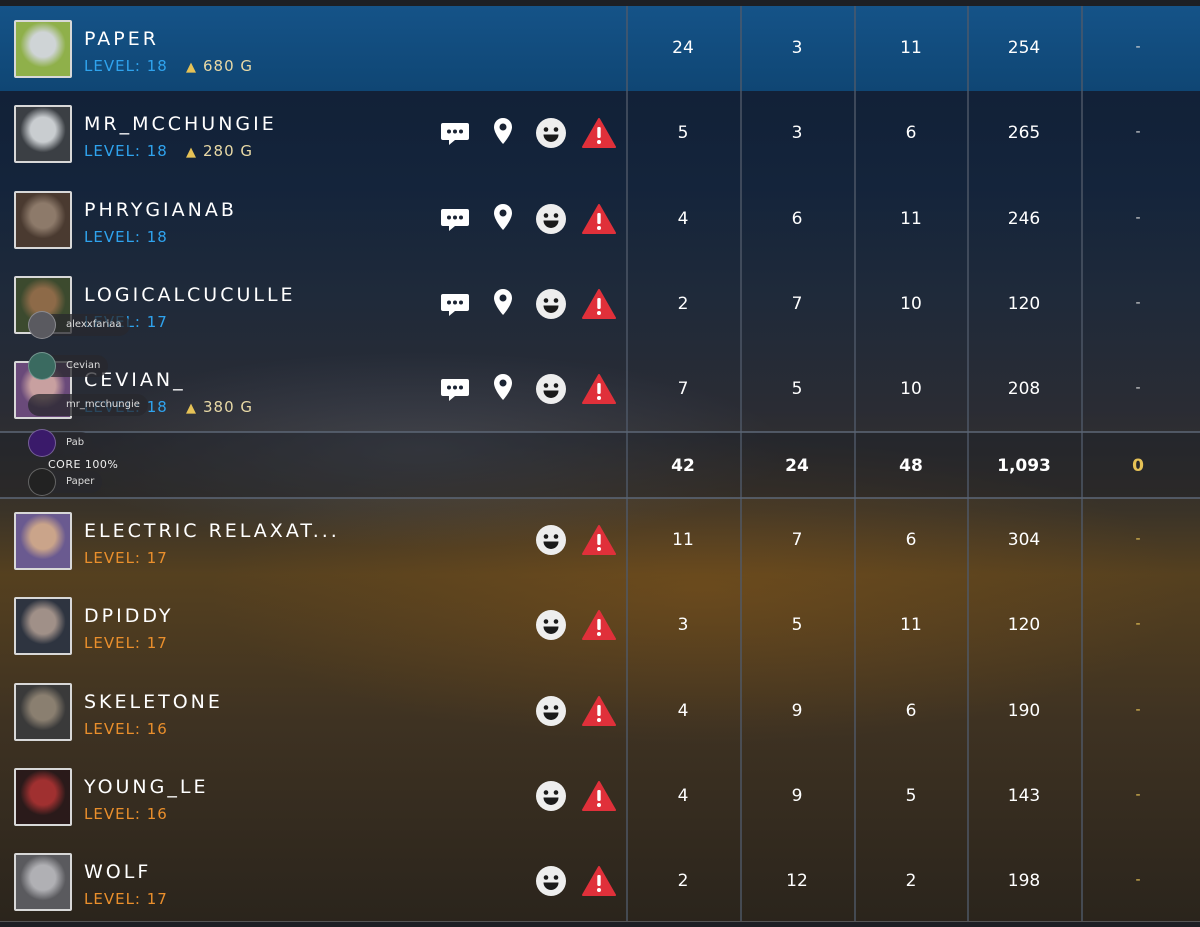 Image resolution: width=1200 pixels, height=927 pixels. What do you see at coordinates (180, 124) in the screenshot?
I see `player-name: MR_MCCHUNGIE` at bounding box center [180, 124].